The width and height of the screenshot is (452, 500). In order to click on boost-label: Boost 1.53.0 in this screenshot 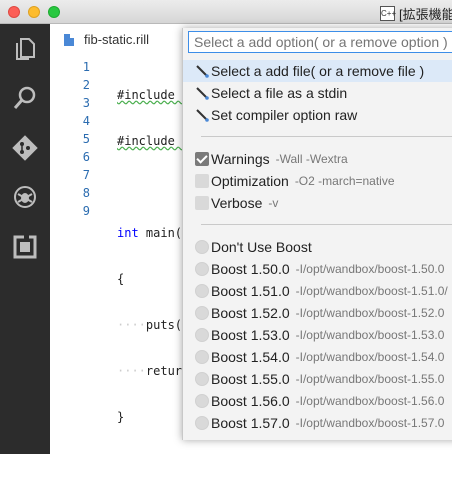, I will do `click(250, 335)`.